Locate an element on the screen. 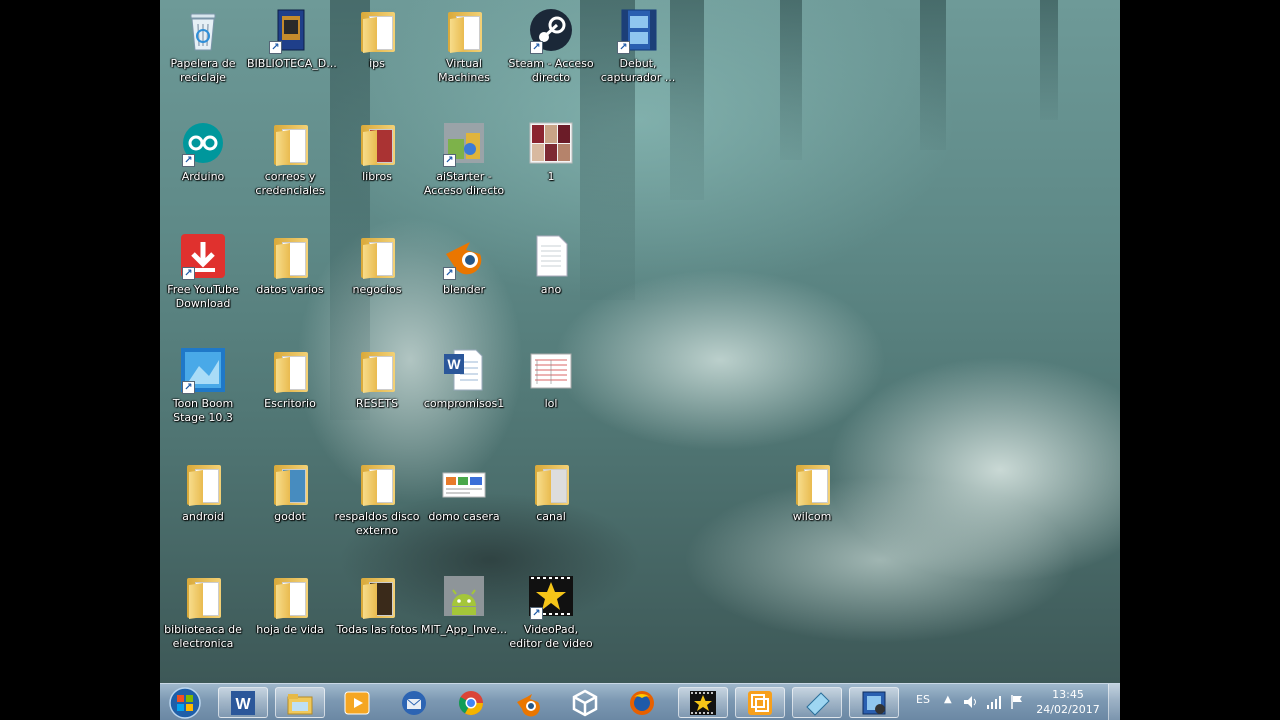  desktop-icon-recycle-bin: Papelera de reciclaje is located at coordinates (203, 45).